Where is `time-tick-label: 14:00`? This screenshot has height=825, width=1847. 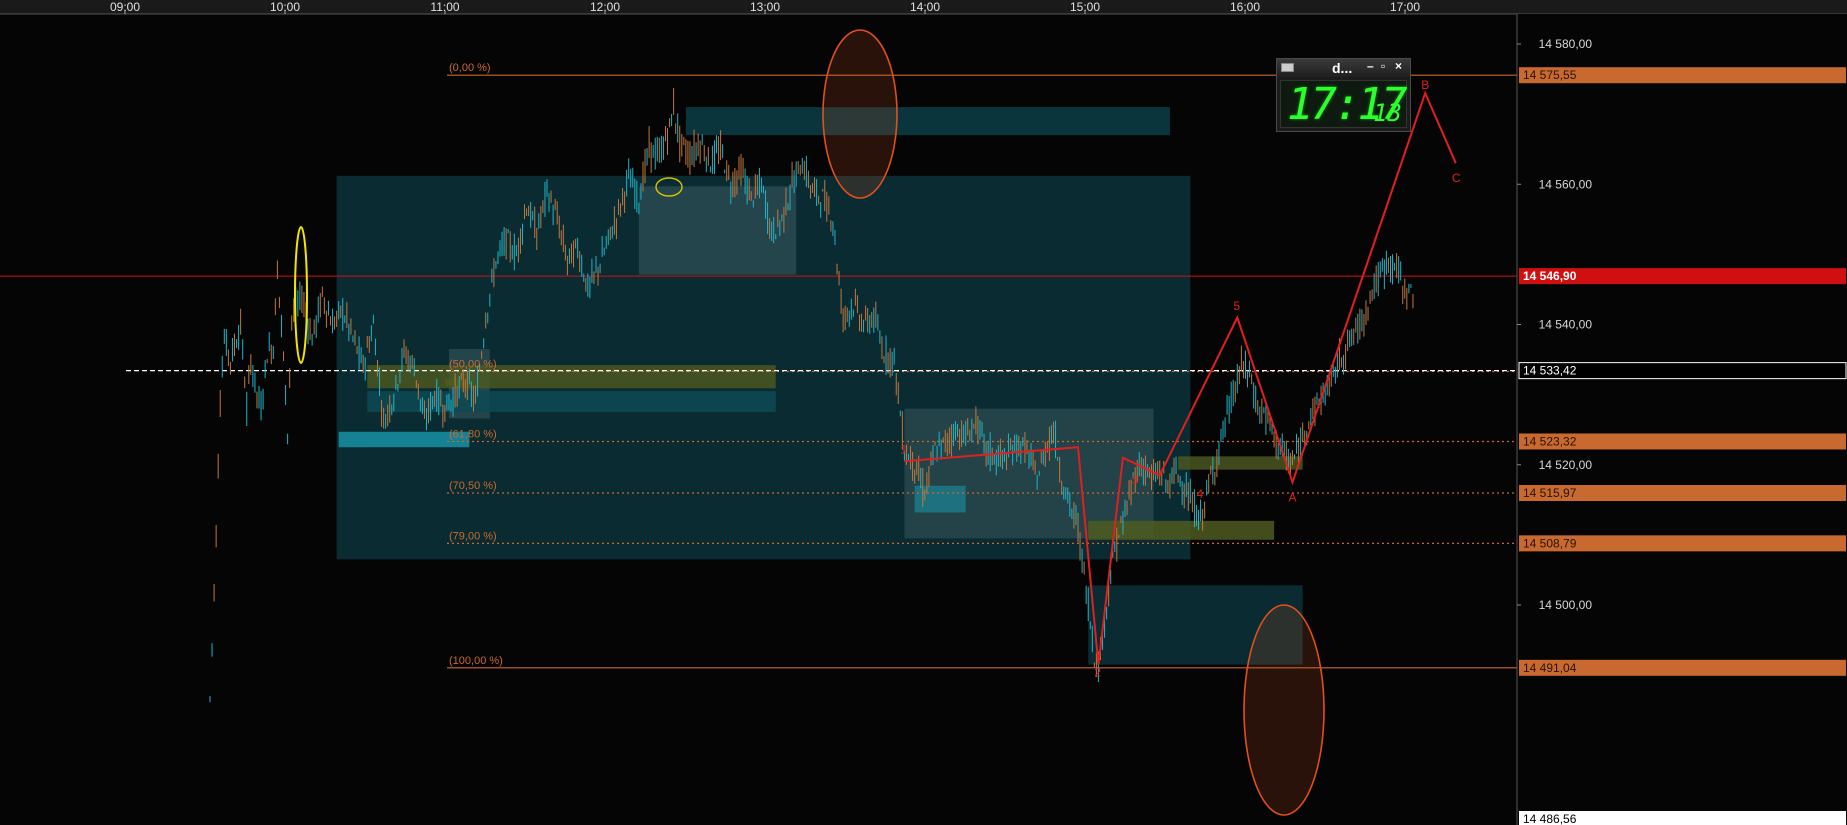 time-tick-label: 14:00 is located at coordinates (925, 7).